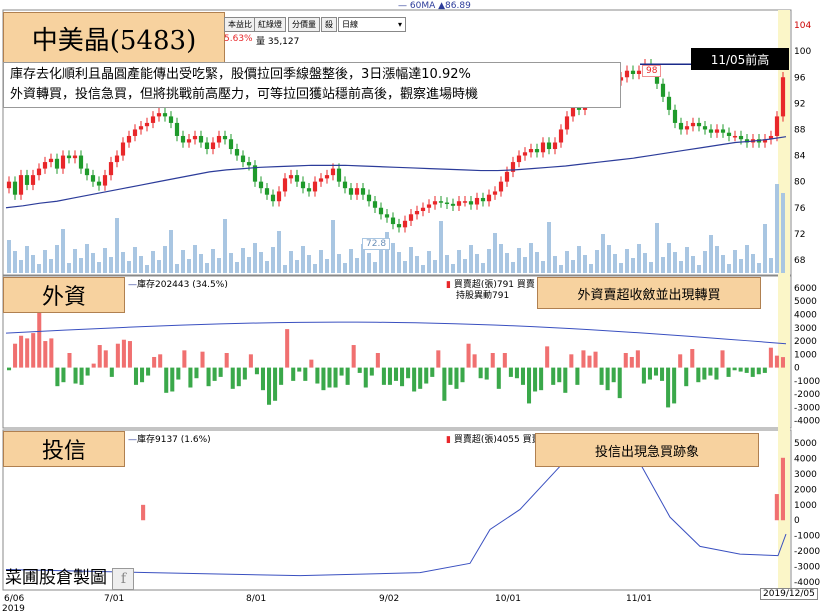 This screenshot has height=614, width=820. Describe the element at coordinates (240, 74) in the screenshot. I see `note-line-1: 庫存去化順利且晶圓產能傳出受吃緊，股價拉回季線盤整後，3日漲幅達10.92%` at that location.